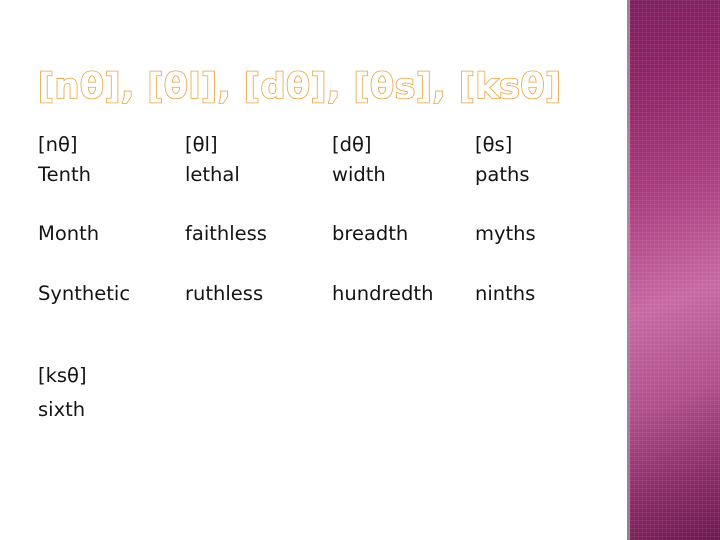  I want to click on word-cell-3-1: myths, so click(505, 234).